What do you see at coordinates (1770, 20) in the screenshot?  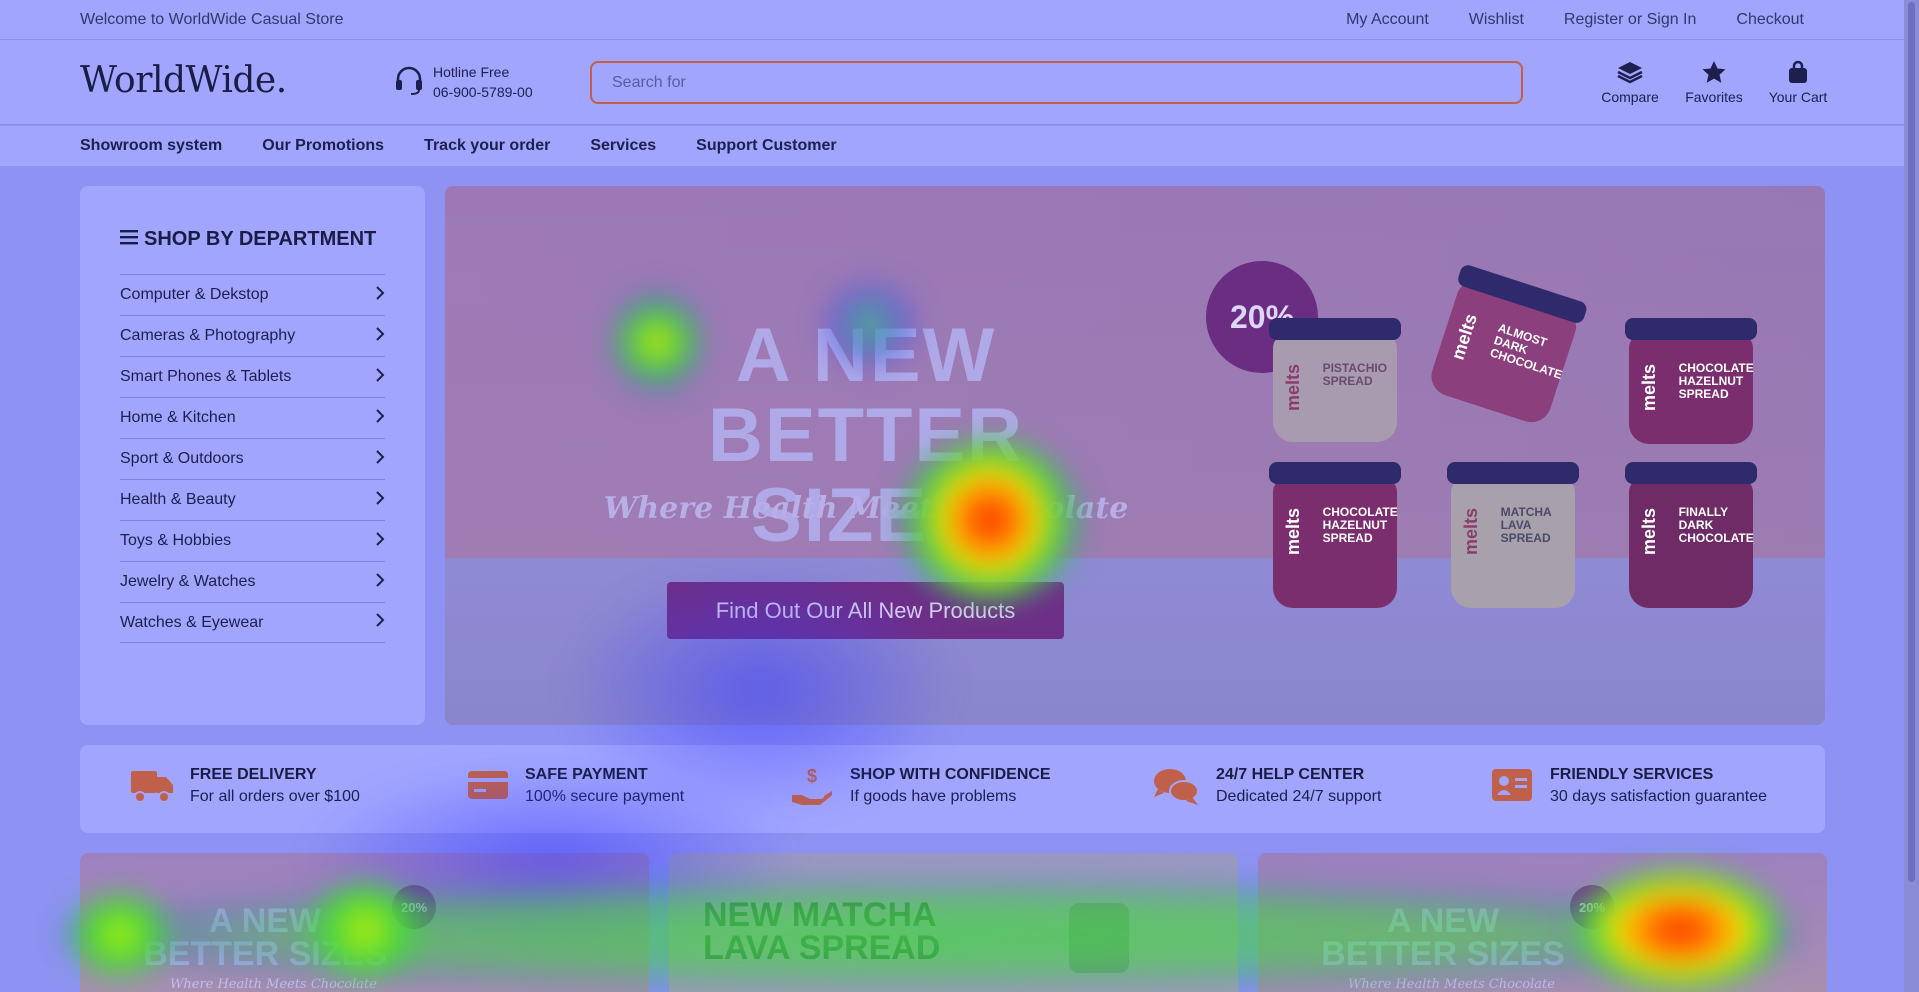 I see `checkout-link: Checkout` at bounding box center [1770, 20].